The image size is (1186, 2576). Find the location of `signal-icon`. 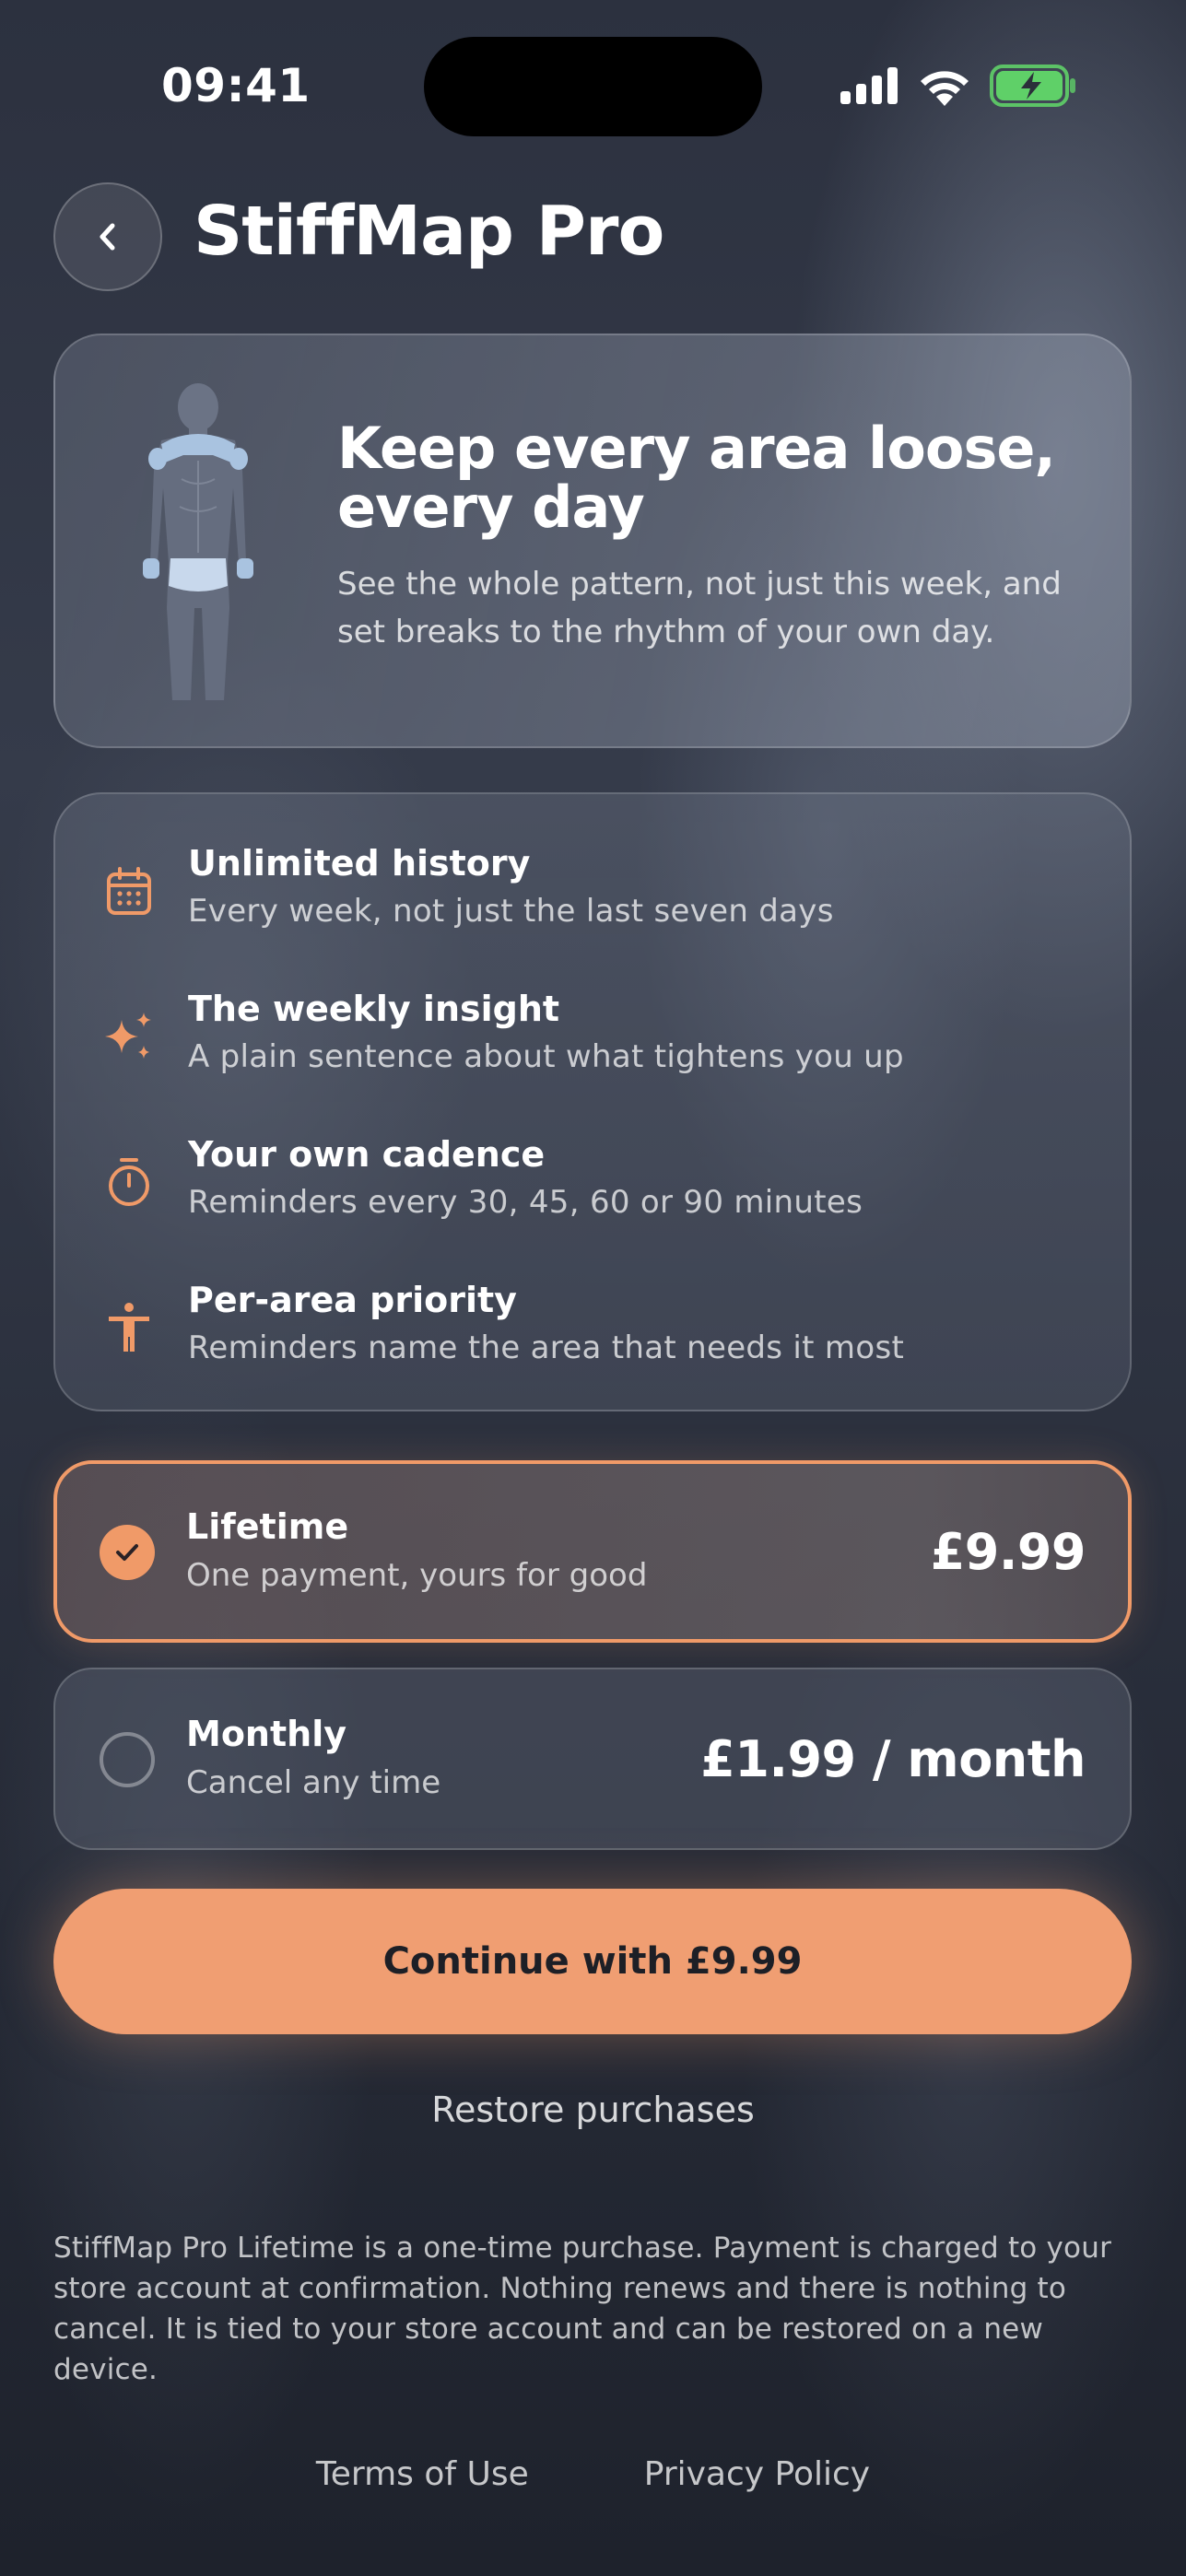

signal-icon is located at coordinates (869, 85).